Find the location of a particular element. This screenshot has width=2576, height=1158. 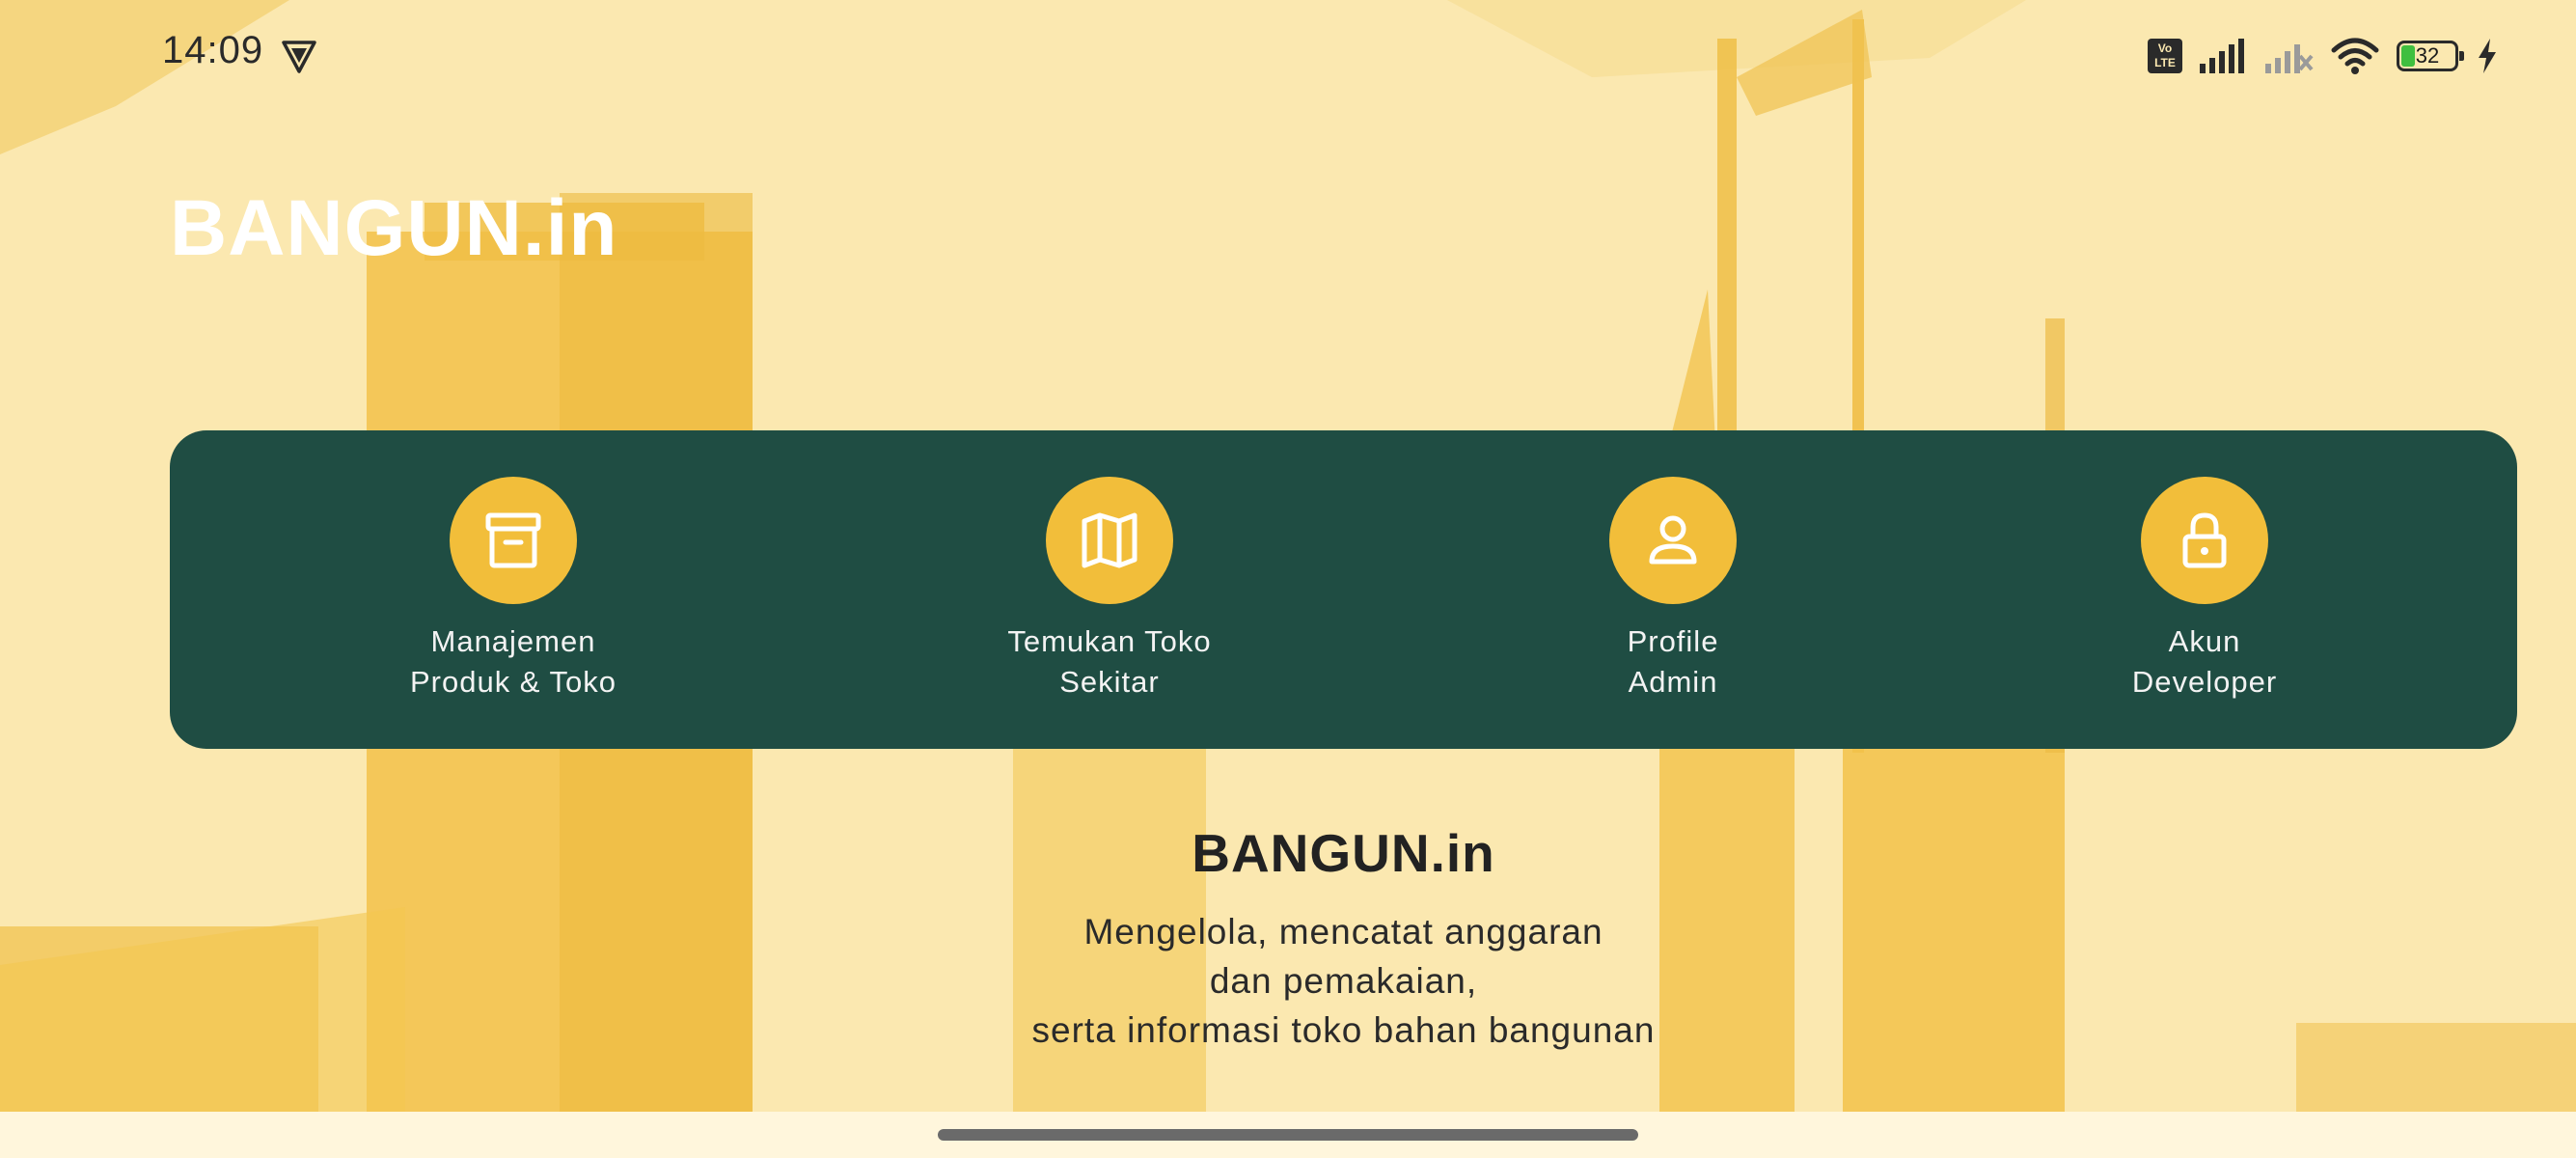

menu-label-line1: Profile is located at coordinates (1673, 641).